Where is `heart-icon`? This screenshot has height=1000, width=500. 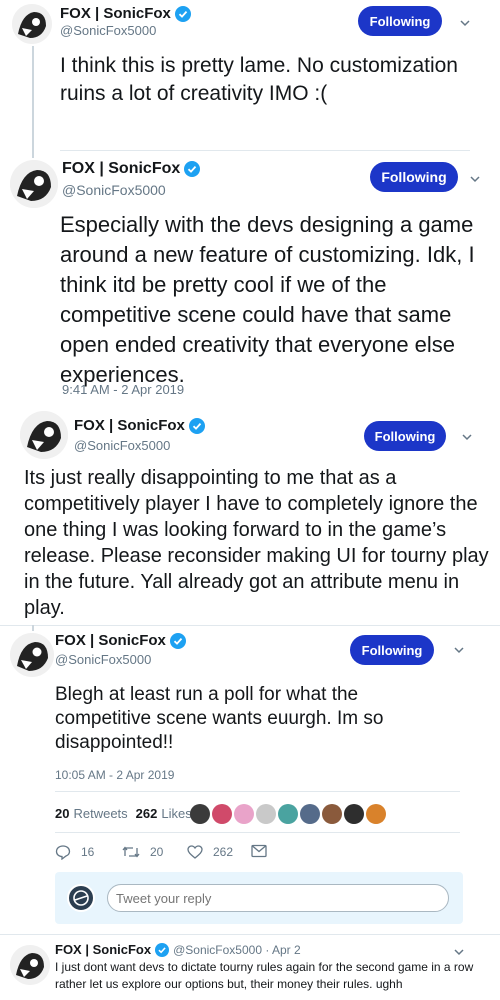 heart-icon is located at coordinates (195, 852).